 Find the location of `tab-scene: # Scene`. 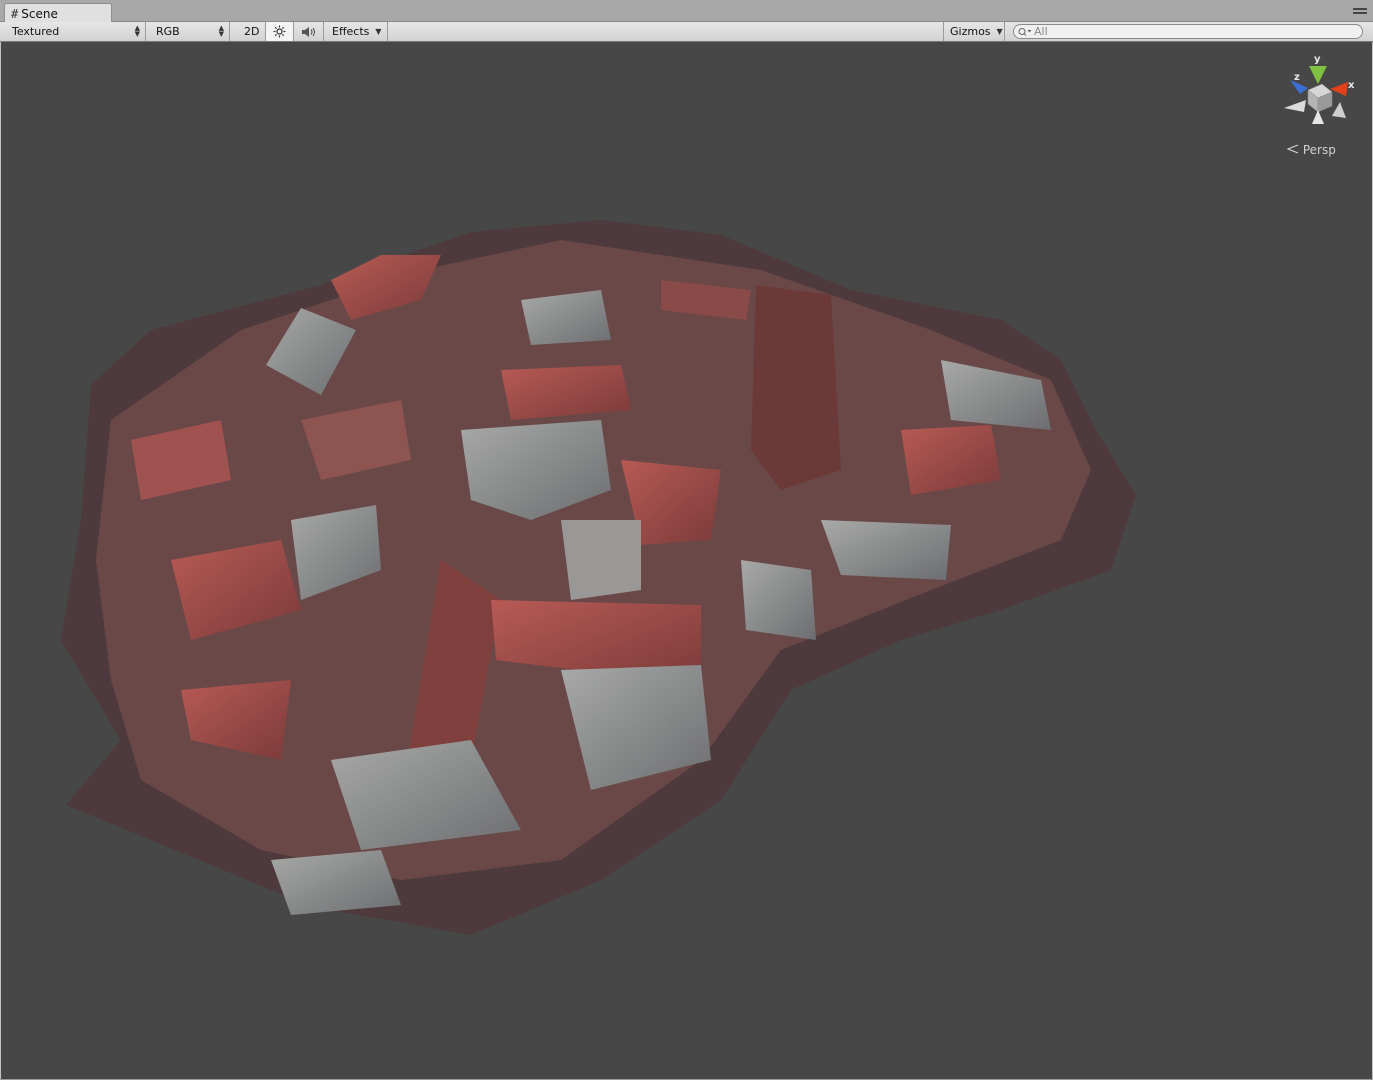

tab-scene: # Scene is located at coordinates (58, 13).